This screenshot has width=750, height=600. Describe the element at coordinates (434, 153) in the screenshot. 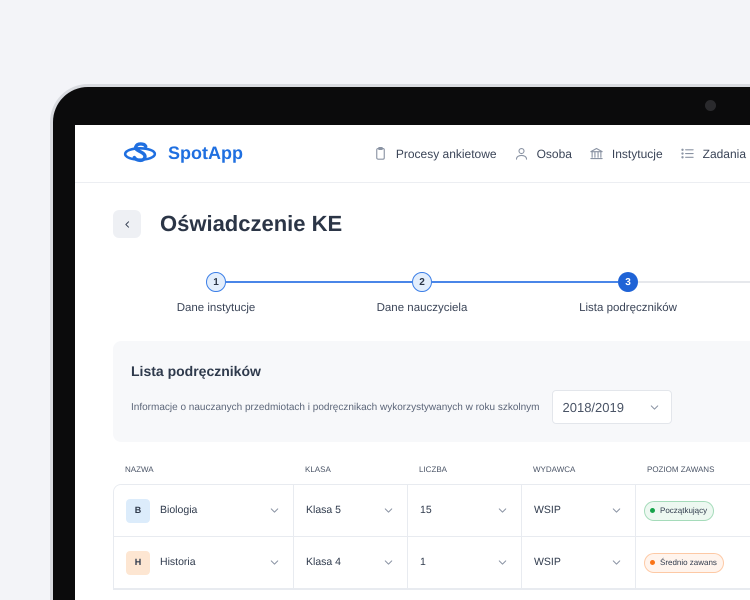

I see `nav-link: Procesy ankietowe` at that location.